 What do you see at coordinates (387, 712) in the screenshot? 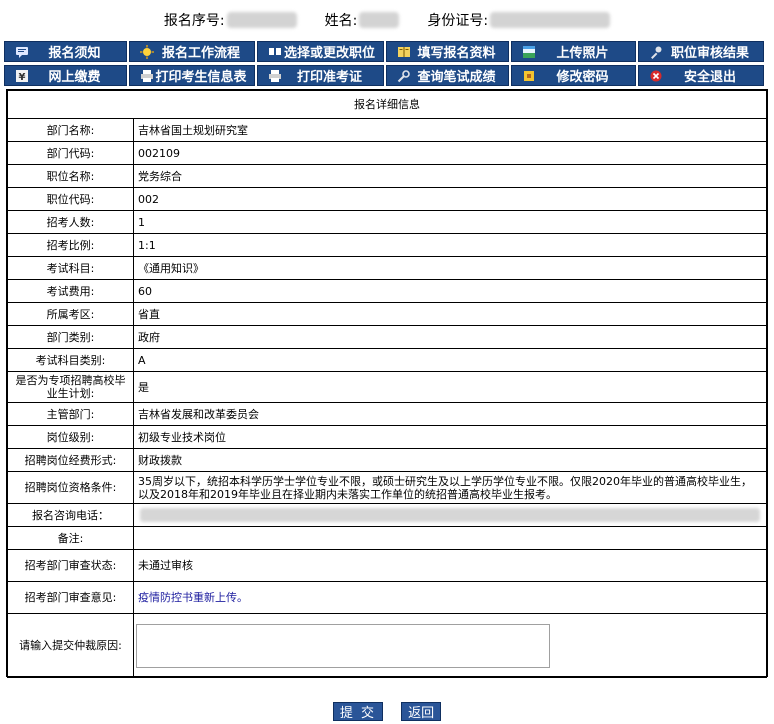
I see `action-buttons: 提 交 返回` at bounding box center [387, 712].